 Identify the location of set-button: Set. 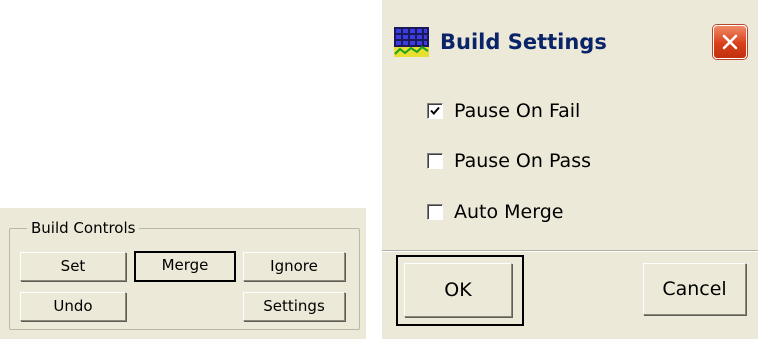
(73, 266).